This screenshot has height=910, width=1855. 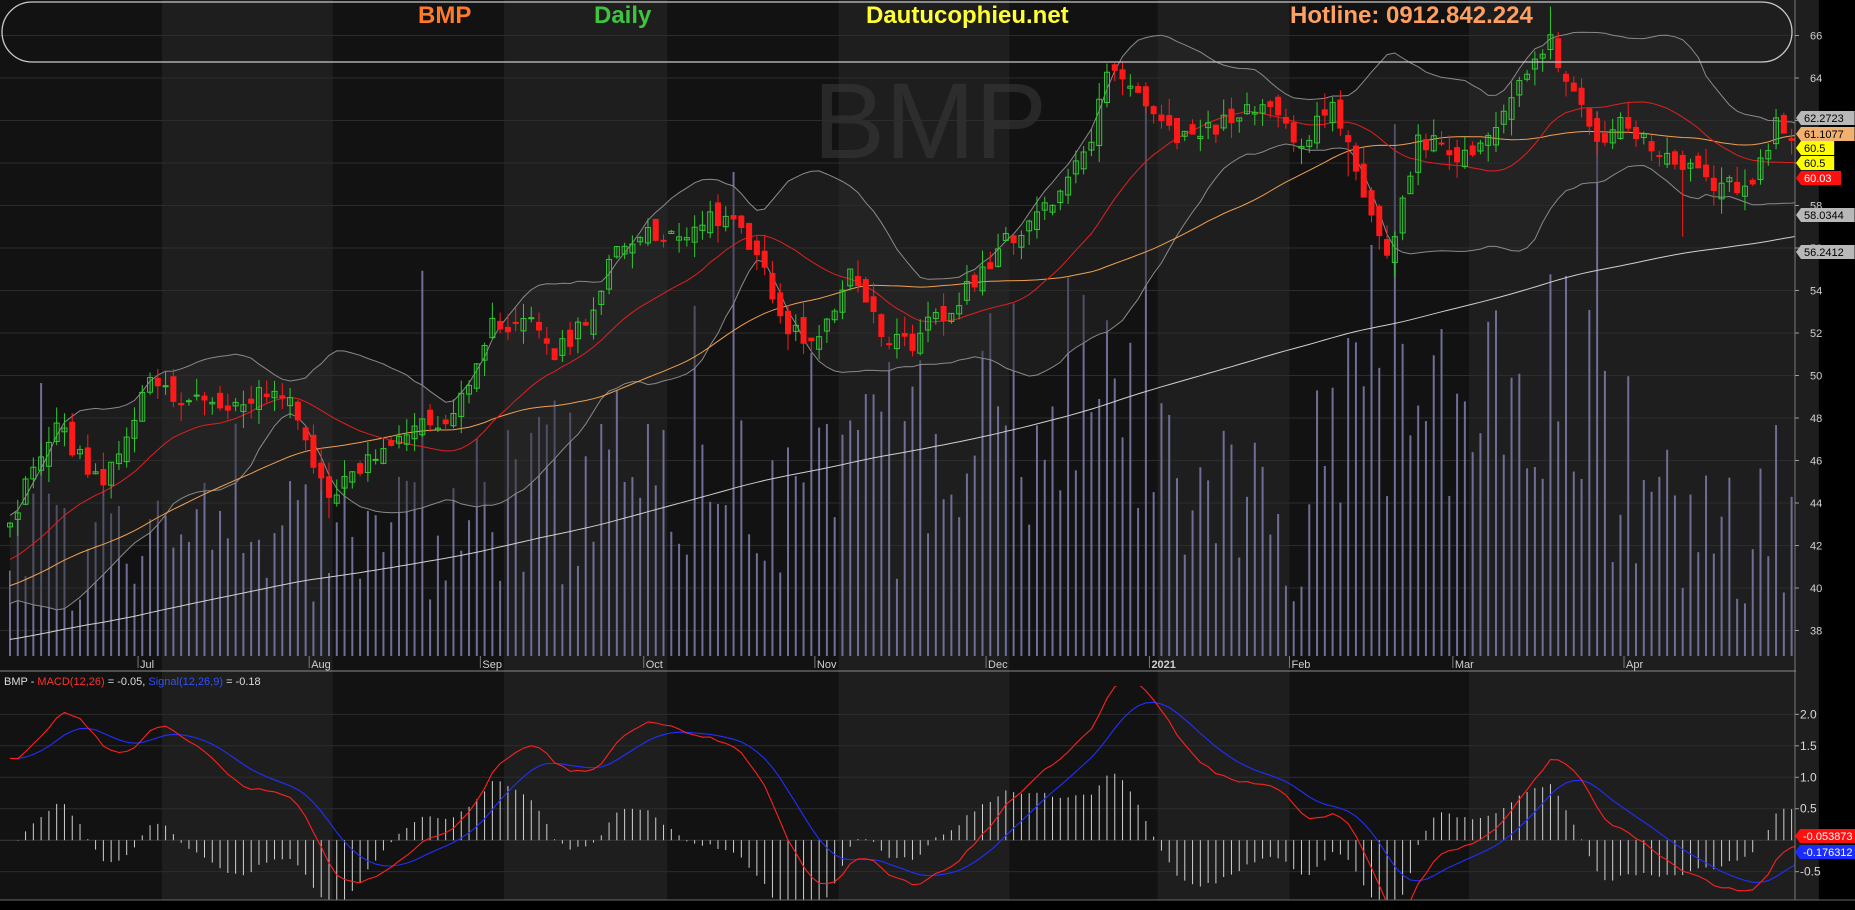 What do you see at coordinates (1828, 853) in the screenshot?
I see `value-badge-label: -0.176312` at bounding box center [1828, 853].